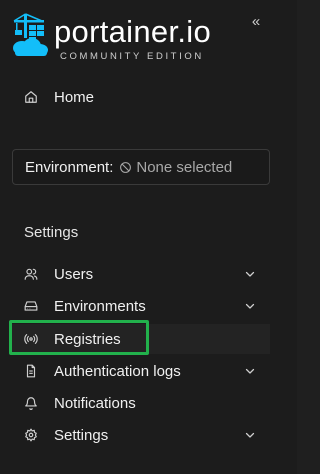 The width and height of the screenshot is (320, 474). Describe the element at coordinates (74, 97) in the screenshot. I see `nav-item-home-label: Home` at that location.